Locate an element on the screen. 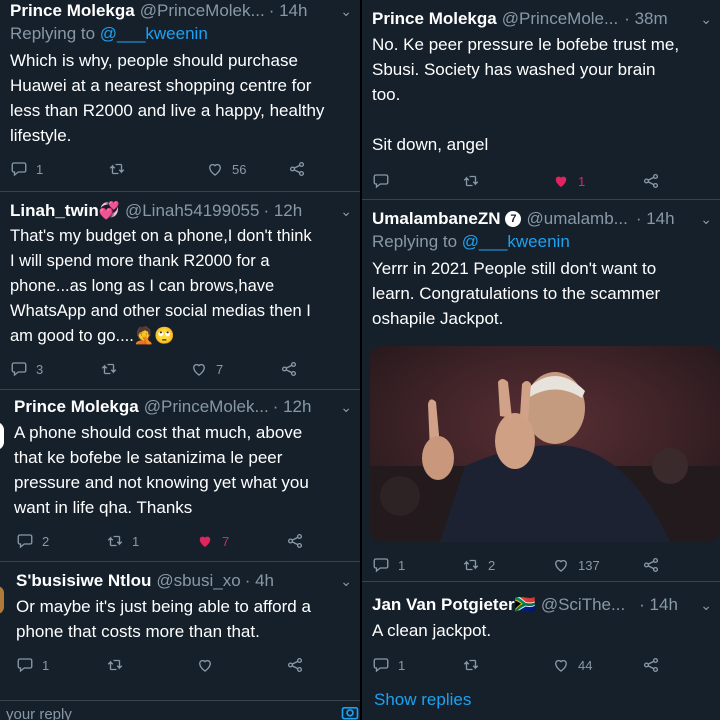  reply-compose-input: your reply is located at coordinates (39, 713).